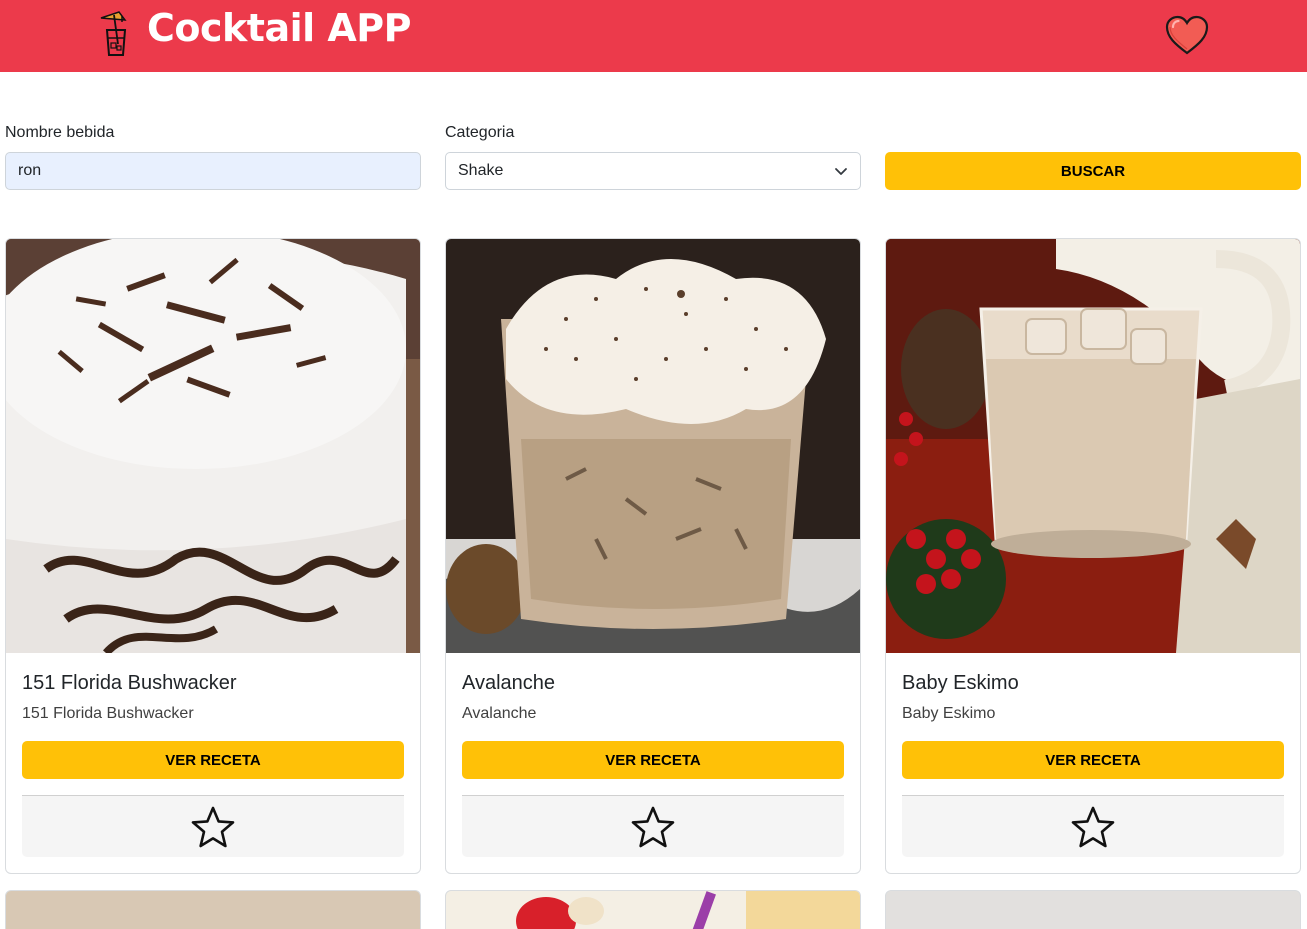  I want to click on search-button: BUSCAR, so click(1093, 171).